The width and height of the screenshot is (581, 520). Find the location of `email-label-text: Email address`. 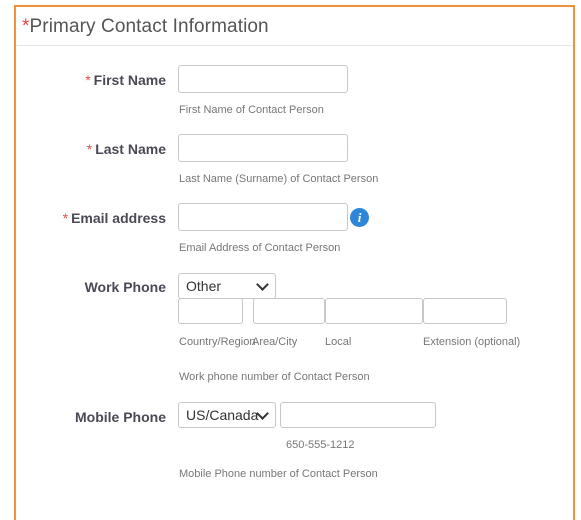

email-label-text: Email address is located at coordinates (118, 218).